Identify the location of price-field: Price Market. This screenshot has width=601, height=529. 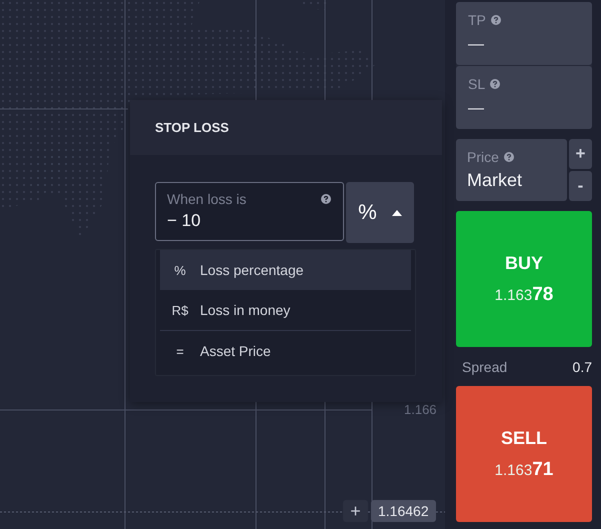
(511, 170).